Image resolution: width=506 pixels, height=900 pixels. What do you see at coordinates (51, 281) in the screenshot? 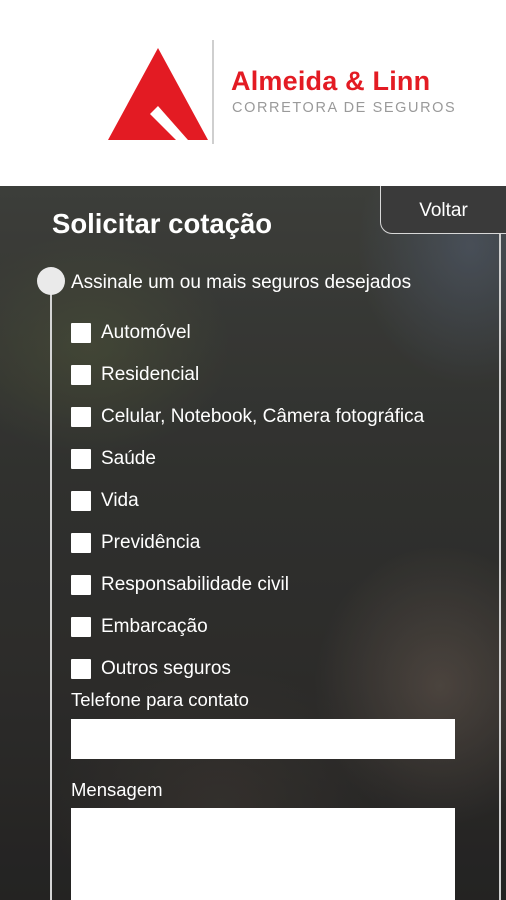
I see `timeline-dot` at bounding box center [51, 281].